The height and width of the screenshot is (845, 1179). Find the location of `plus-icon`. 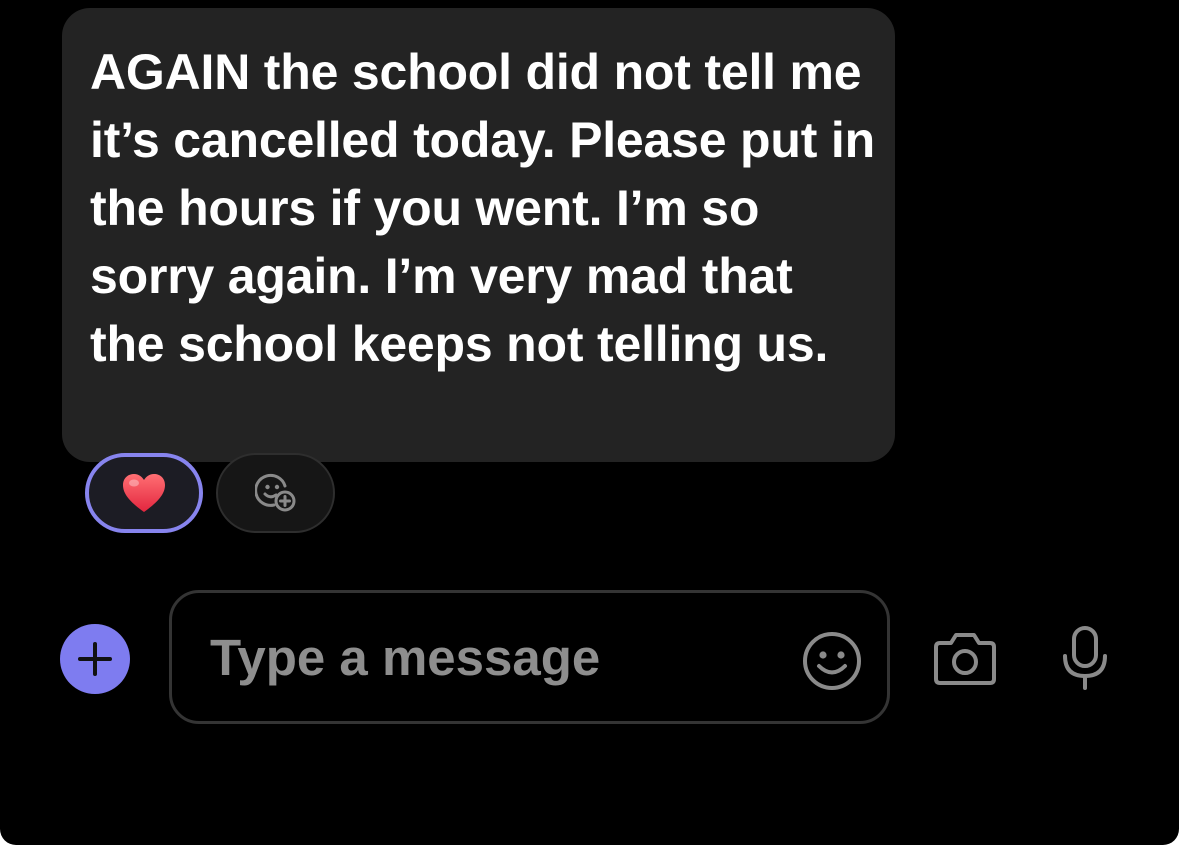

plus-icon is located at coordinates (95, 659).